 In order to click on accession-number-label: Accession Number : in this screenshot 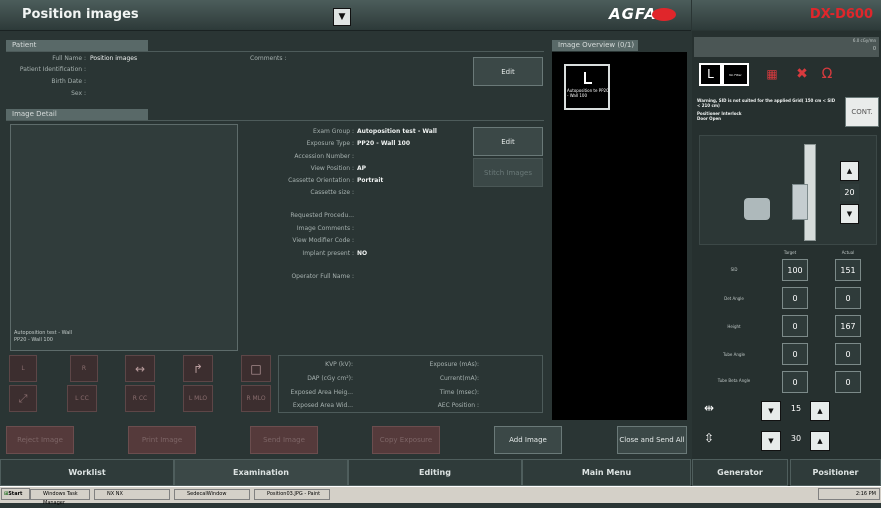, I will do `click(324, 156)`.